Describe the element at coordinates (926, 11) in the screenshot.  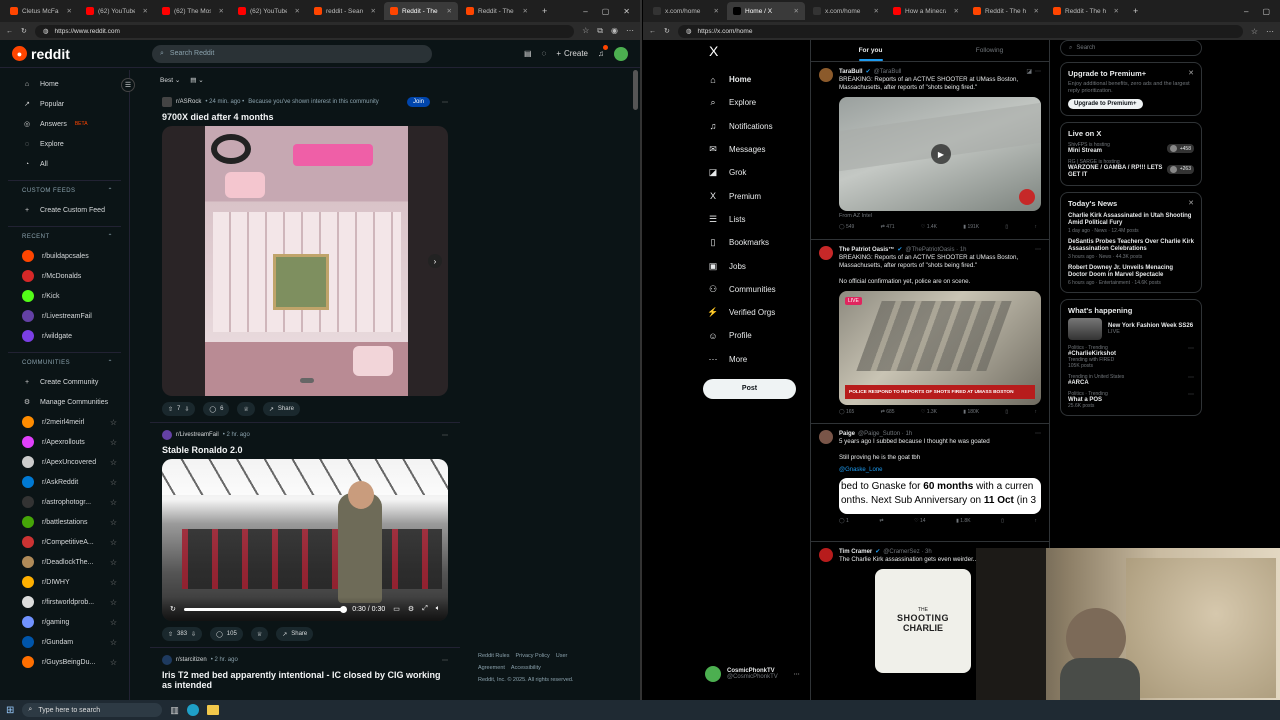
I see `browser-tab: How a Minecraft Sc ✕` at that location.